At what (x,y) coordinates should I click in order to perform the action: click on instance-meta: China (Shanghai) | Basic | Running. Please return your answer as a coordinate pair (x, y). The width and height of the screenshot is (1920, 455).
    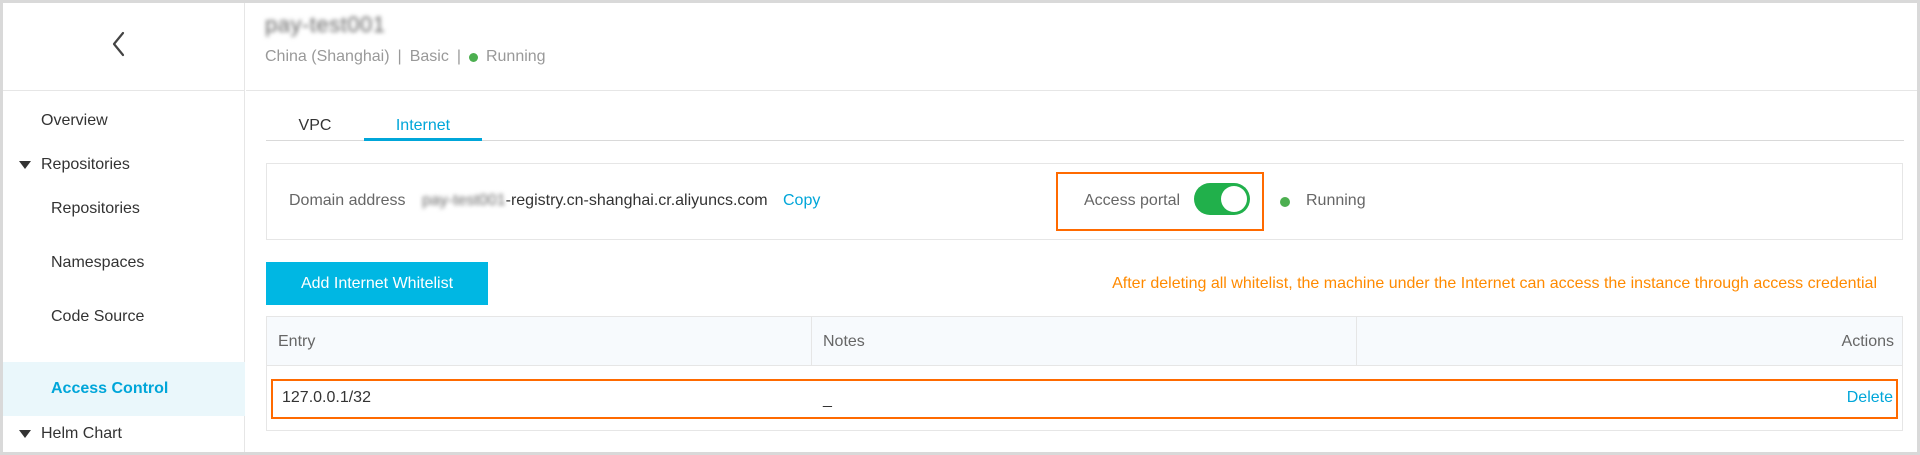
    Looking at the image, I should click on (405, 57).